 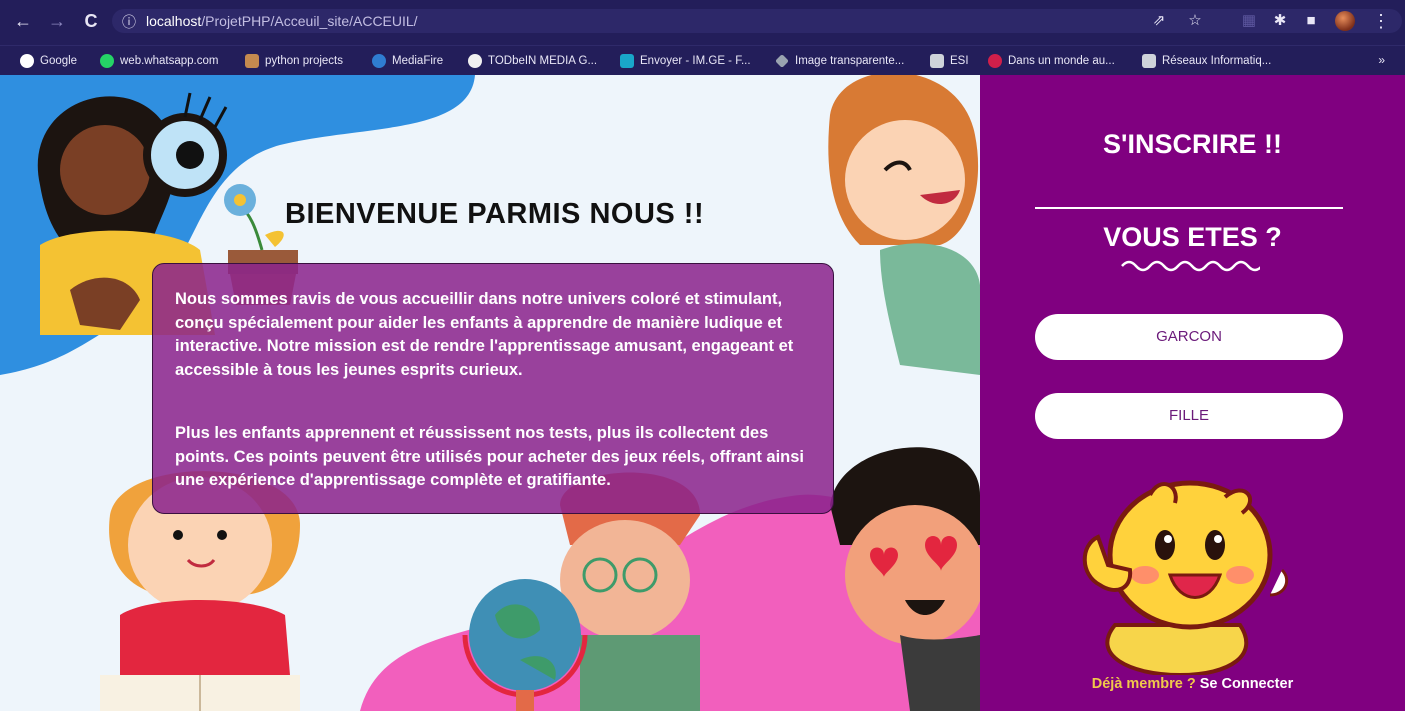 What do you see at coordinates (475, 61) in the screenshot?
I see `globe-icon` at bounding box center [475, 61].